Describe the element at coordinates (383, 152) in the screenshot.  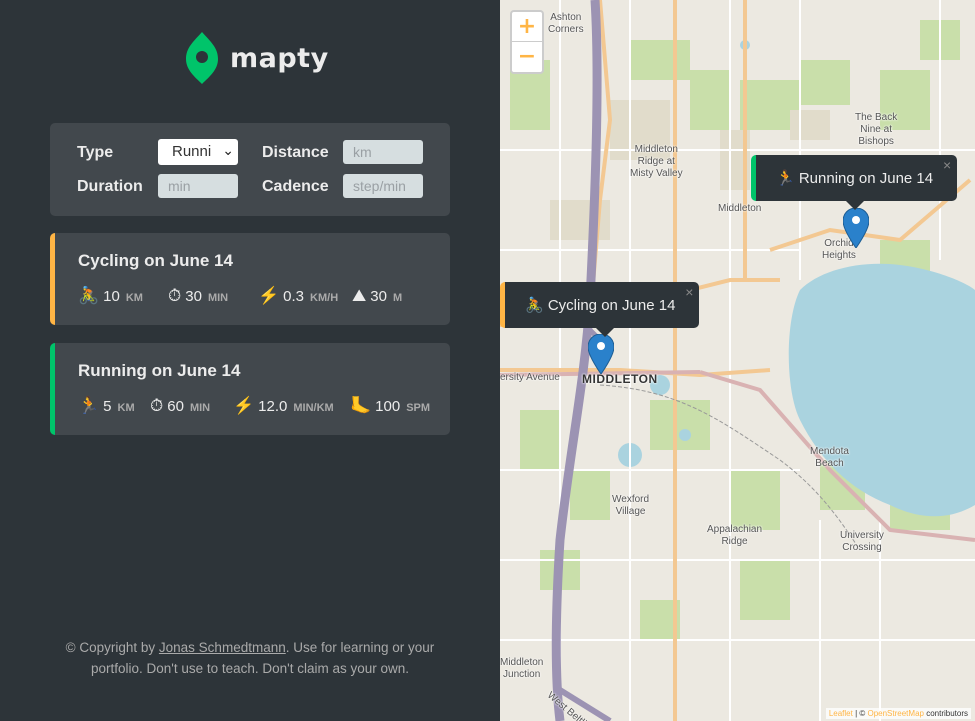
I see `distance-input: km` at that location.